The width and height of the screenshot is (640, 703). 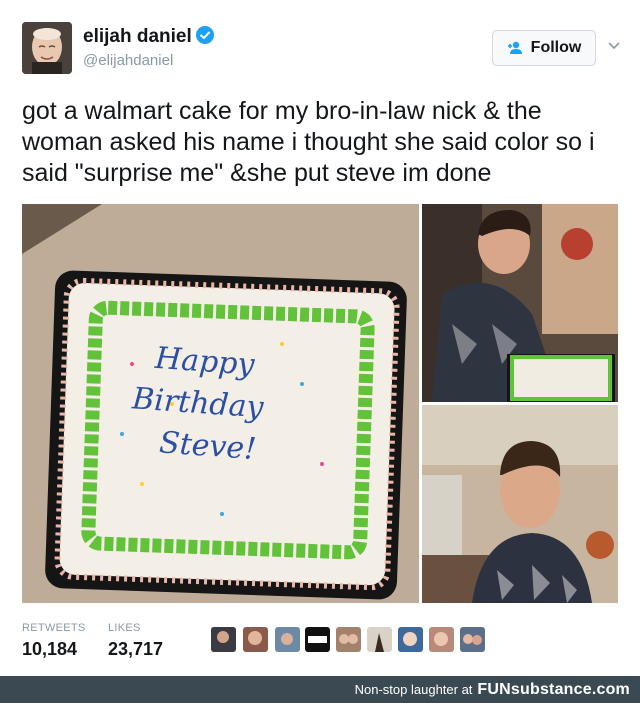 What do you see at coordinates (520, 504) in the screenshot?
I see `photo-man-portrait` at bounding box center [520, 504].